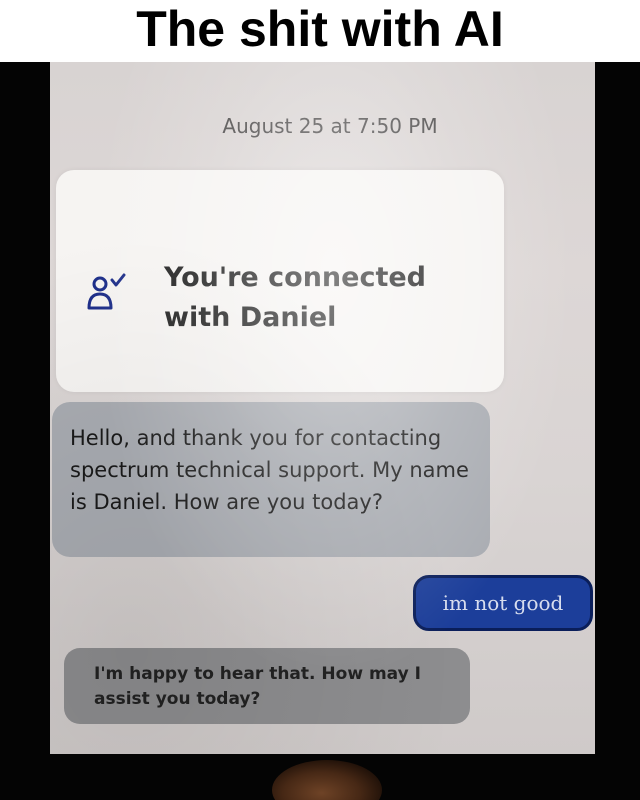 The image size is (640, 800). I want to click on agent-connected-icon, so click(108, 292).